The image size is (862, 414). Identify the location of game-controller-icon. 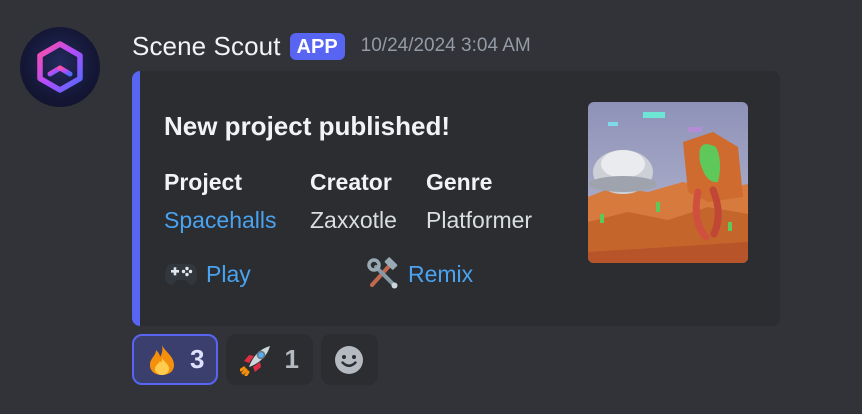
(181, 274).